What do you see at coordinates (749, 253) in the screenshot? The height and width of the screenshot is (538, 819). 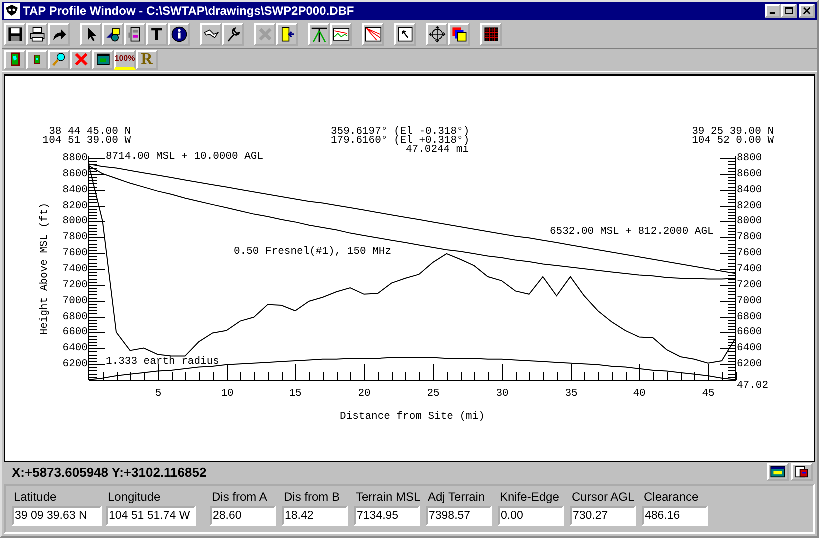 I see `axis-tick-label: 7600` at bounding box center [749, 253].